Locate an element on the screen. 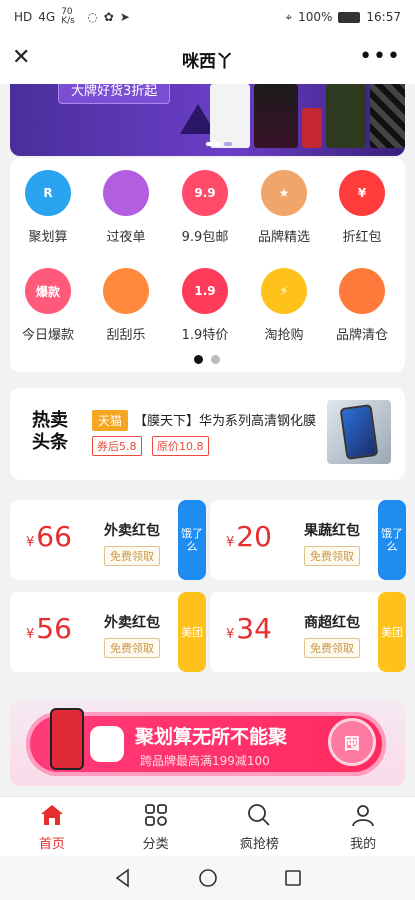  tab-label: 分类 is located at coordinates (155, 844).